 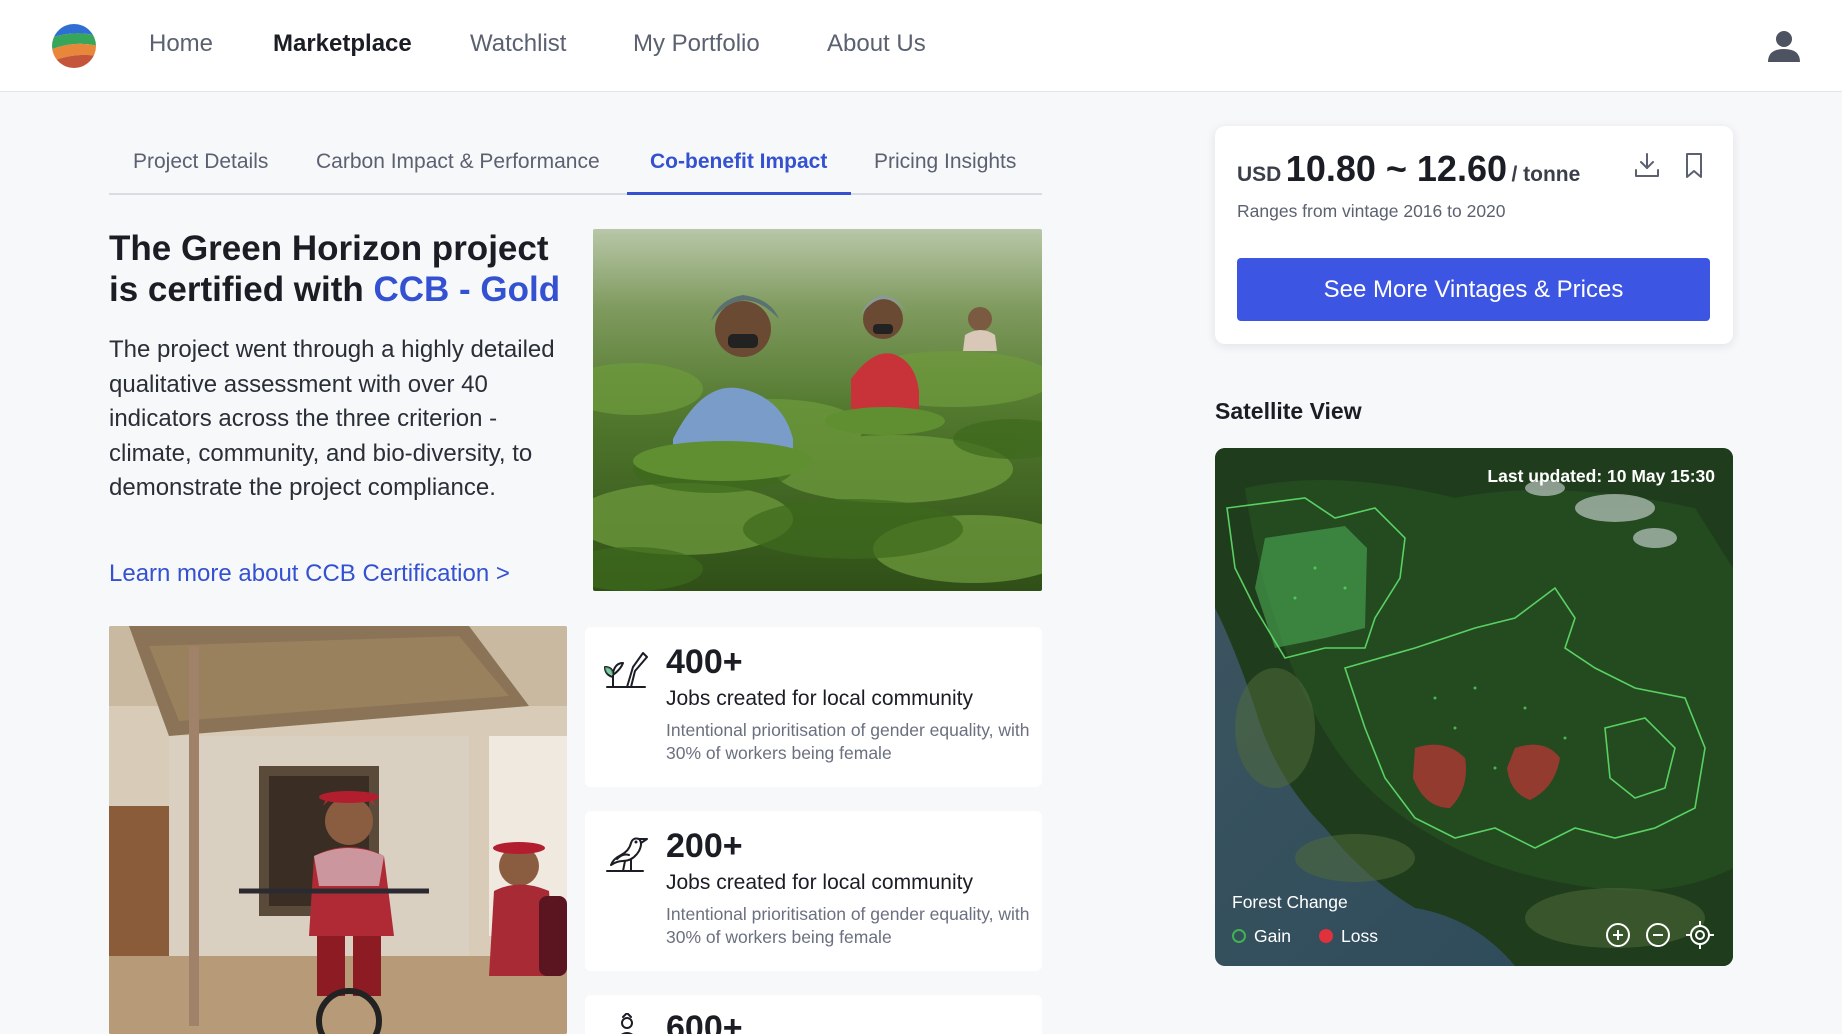 I want to click on tab-pricing-insights: Pricing Insights, so click(x=945, y=172).